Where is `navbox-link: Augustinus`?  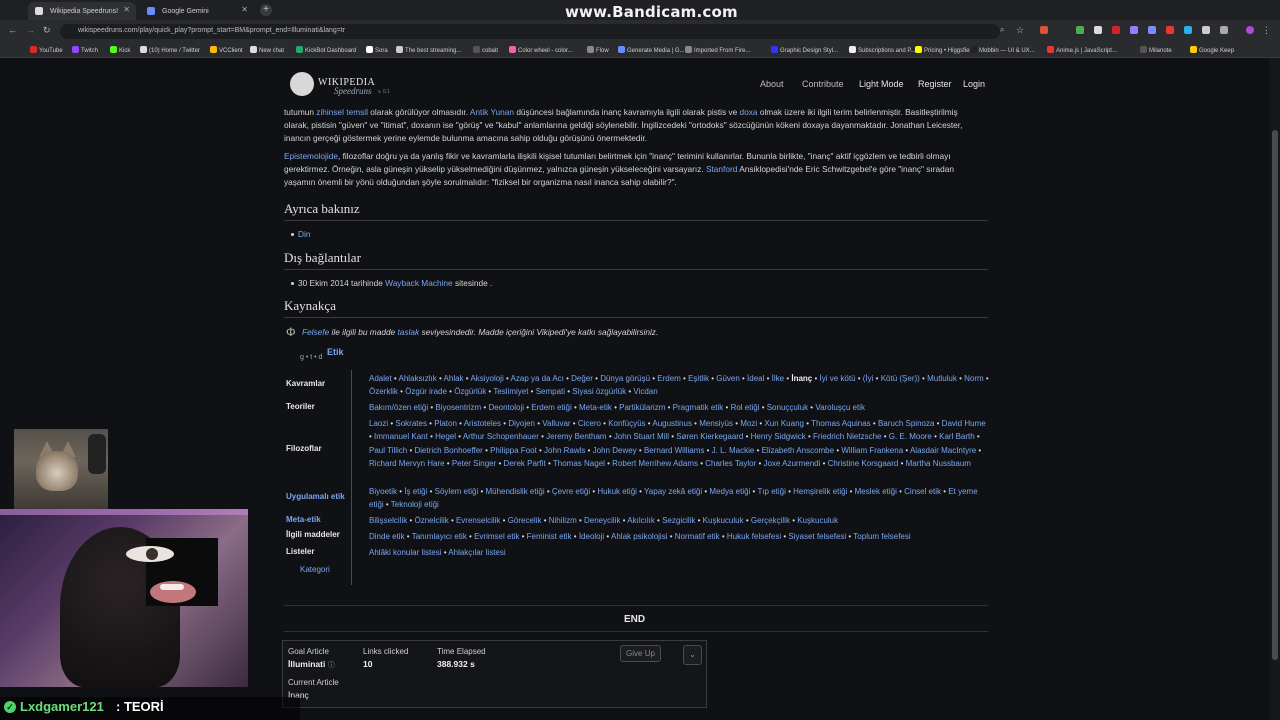
navbox-link: Augustinus is located at coordinates (672, 423).